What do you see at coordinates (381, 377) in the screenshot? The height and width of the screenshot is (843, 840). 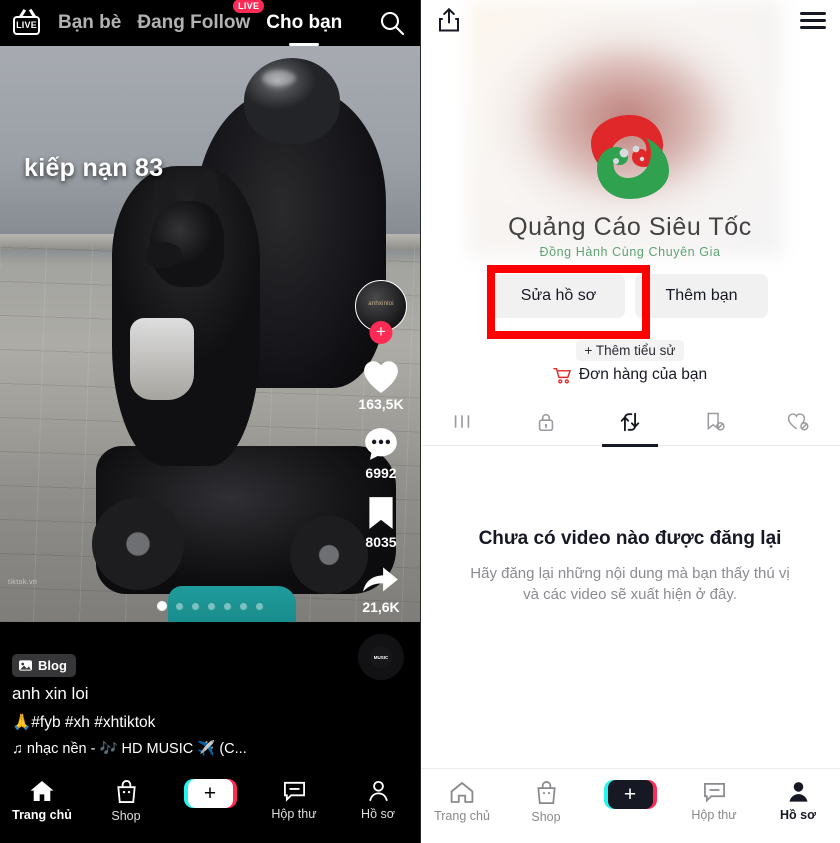 I see `heart-icon` at bounding box center [381, 377].